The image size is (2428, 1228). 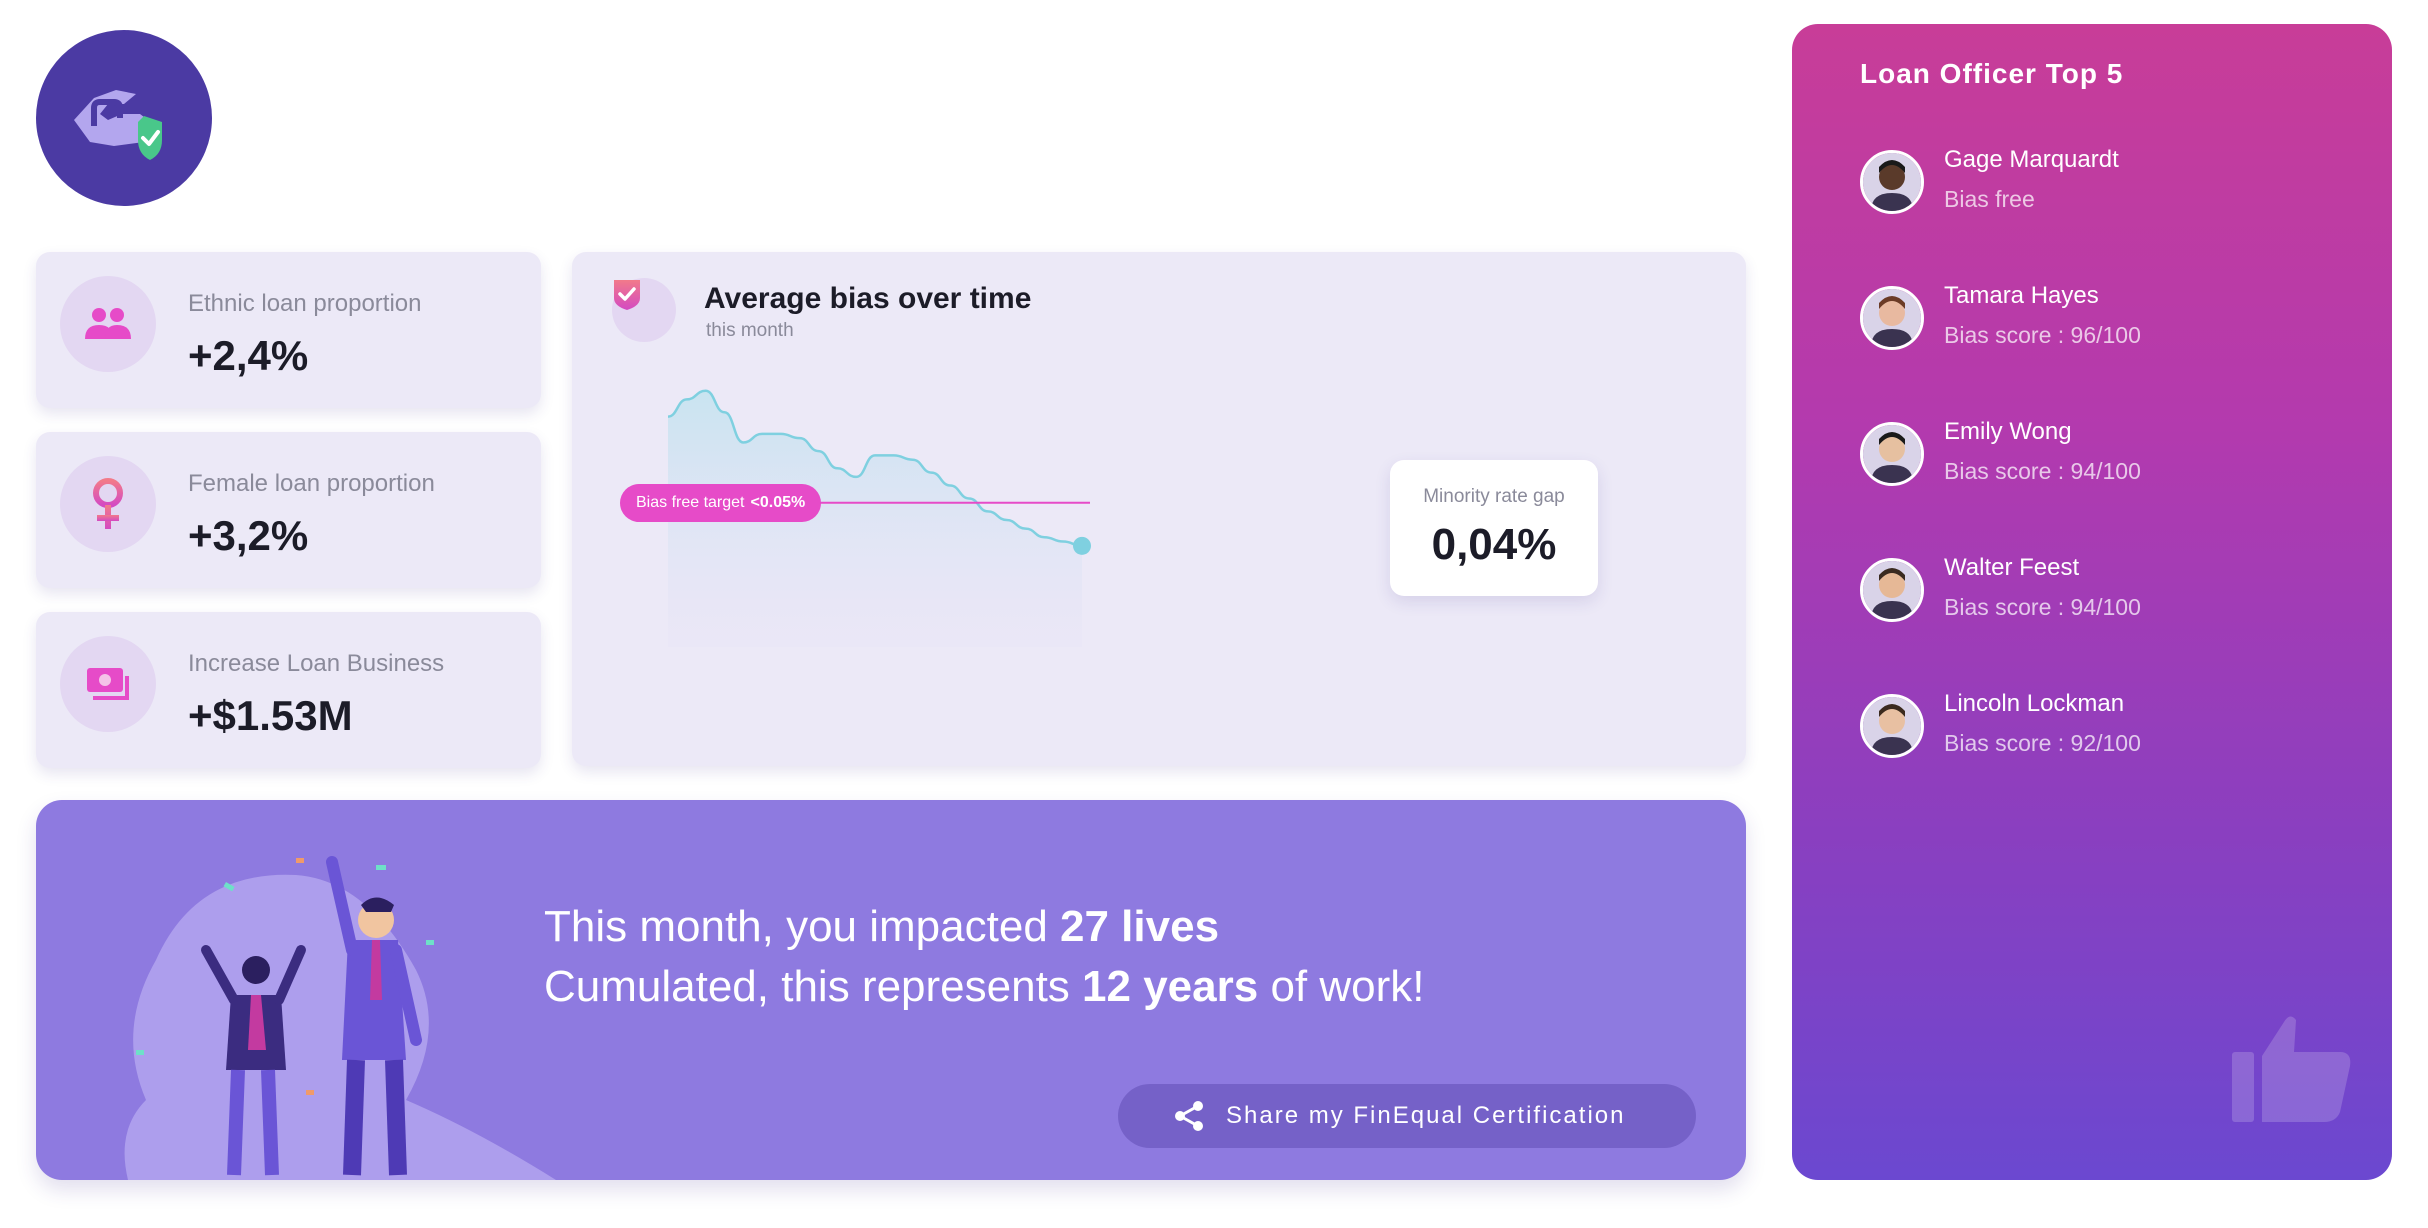 I want to click on impact-lives: 27 lives, so click(x=1140, y=926).